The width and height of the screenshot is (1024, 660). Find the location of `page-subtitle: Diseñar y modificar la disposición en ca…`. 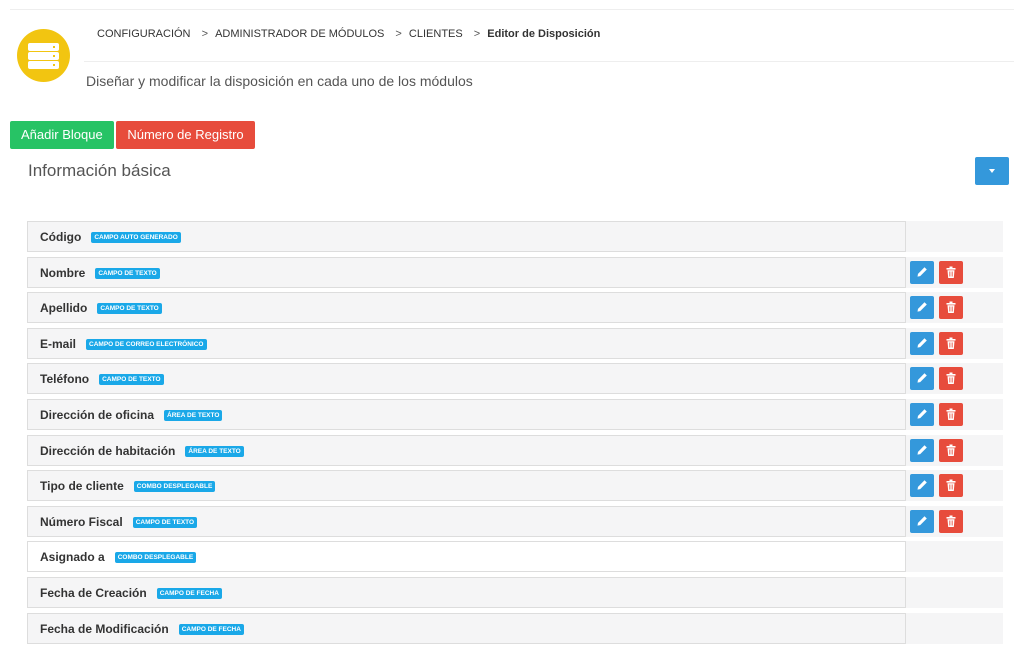

page-subtitle: Diseñar y modificar la disposición en ca… is located at coordinates (279, 81).